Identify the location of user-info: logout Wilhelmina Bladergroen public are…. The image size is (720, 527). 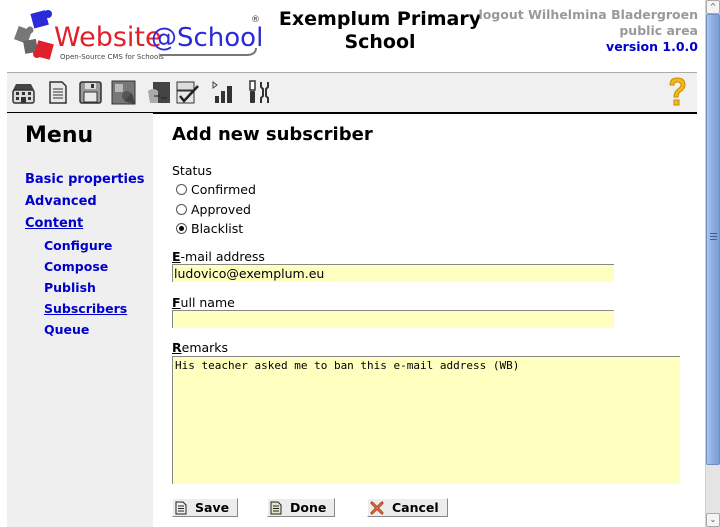
(588, 31).